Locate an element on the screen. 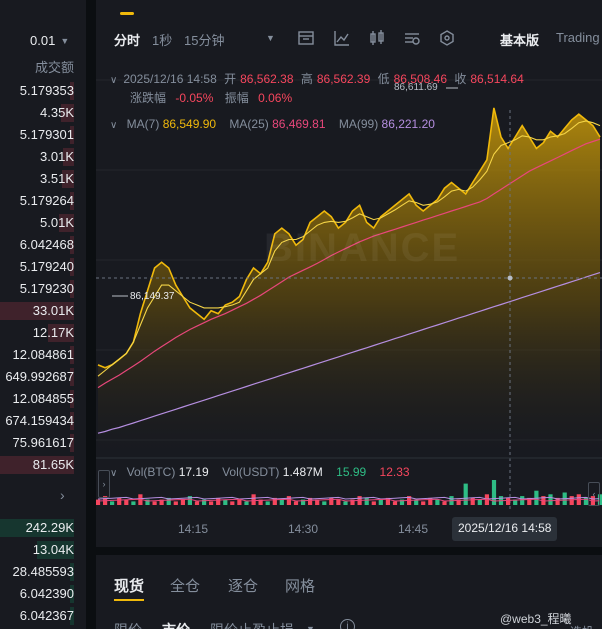  ask-row: 5.179230 is located at coordinates (43, 289).